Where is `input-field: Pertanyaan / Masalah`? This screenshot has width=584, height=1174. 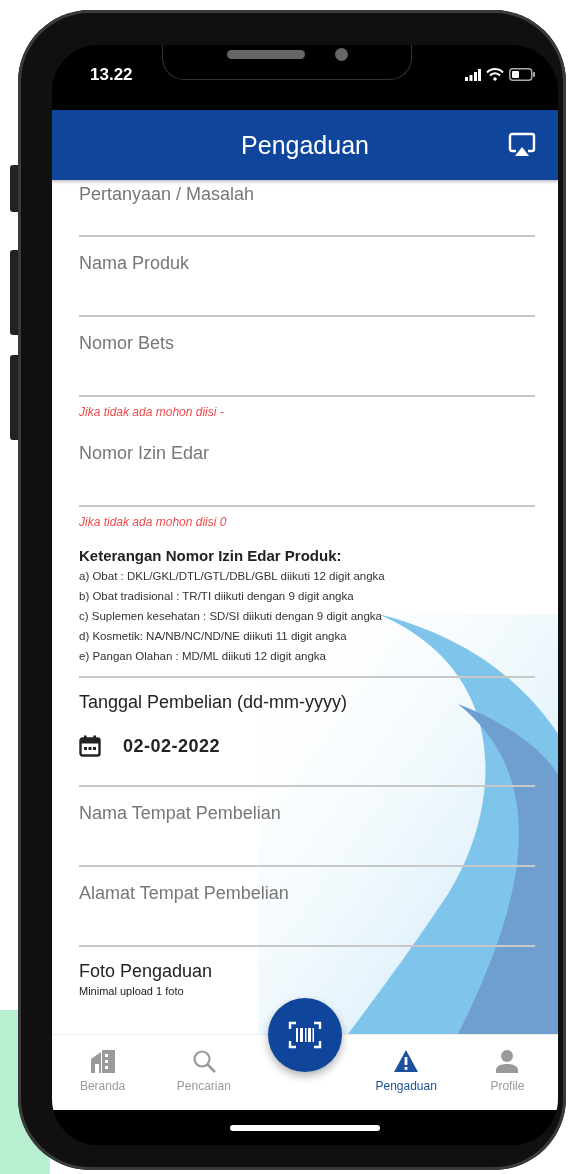 input-field: Pertanyaan / Masalah is located at coordinates (307, 208).